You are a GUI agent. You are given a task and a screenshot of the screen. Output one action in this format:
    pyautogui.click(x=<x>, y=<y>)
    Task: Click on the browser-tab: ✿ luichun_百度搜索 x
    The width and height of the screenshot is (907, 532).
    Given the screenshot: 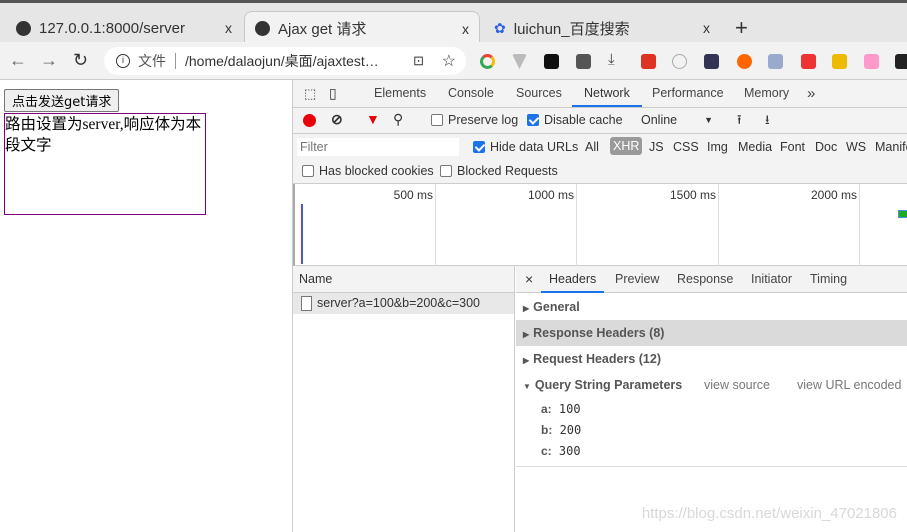 What is the action you would take?
    pyautogui.click(x=602, y=28)
    